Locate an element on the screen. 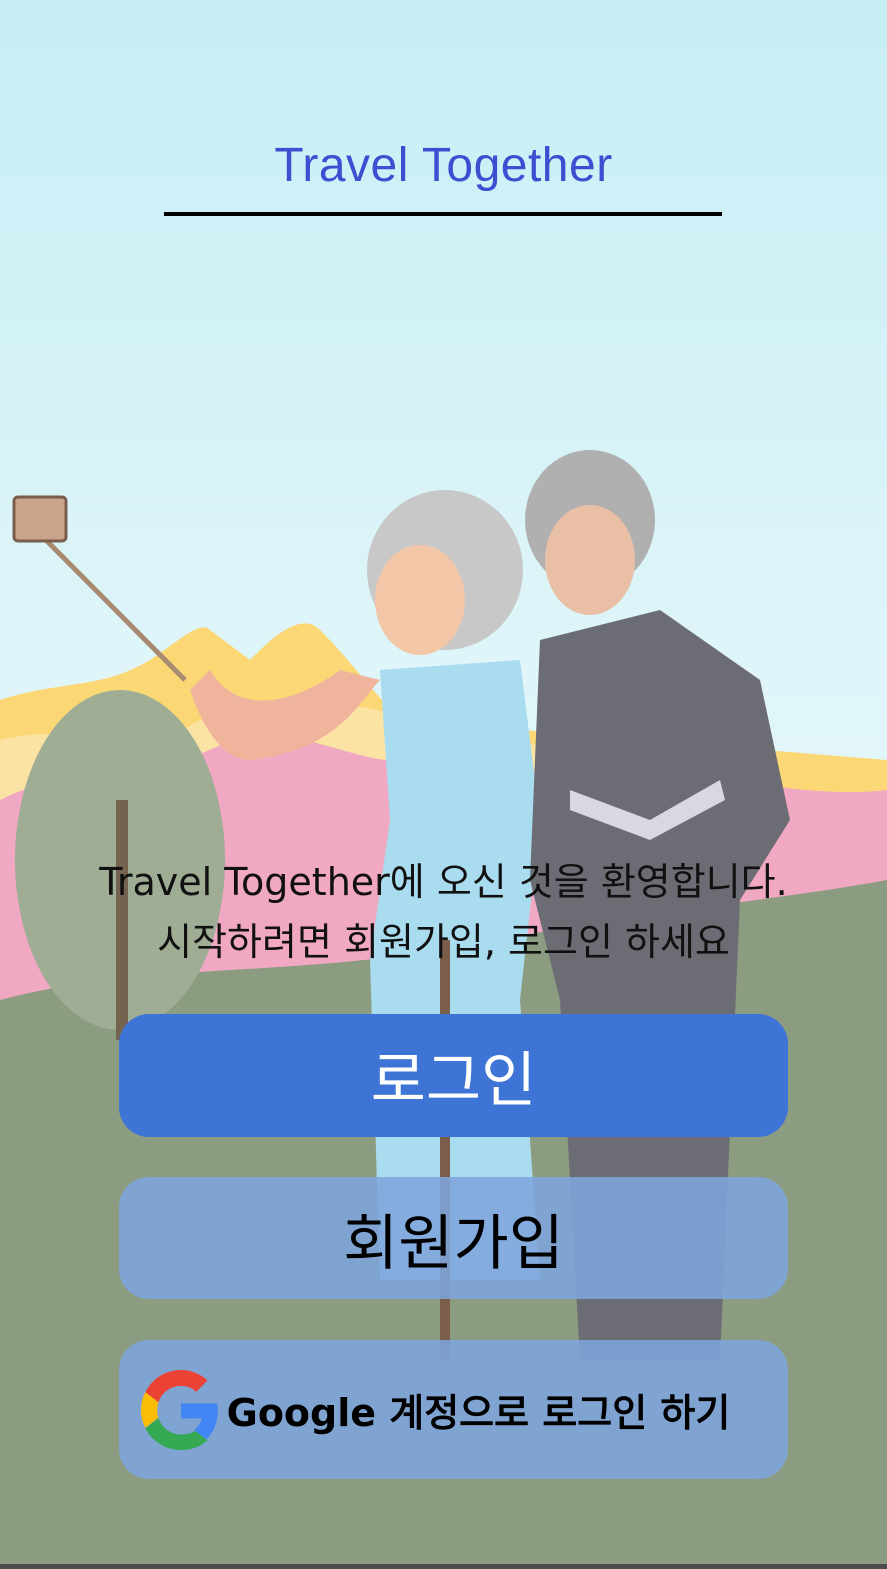 The height and width of the screenshot is (1569, 887). login-button: 로그인 is located at coordinates (453, 1075).